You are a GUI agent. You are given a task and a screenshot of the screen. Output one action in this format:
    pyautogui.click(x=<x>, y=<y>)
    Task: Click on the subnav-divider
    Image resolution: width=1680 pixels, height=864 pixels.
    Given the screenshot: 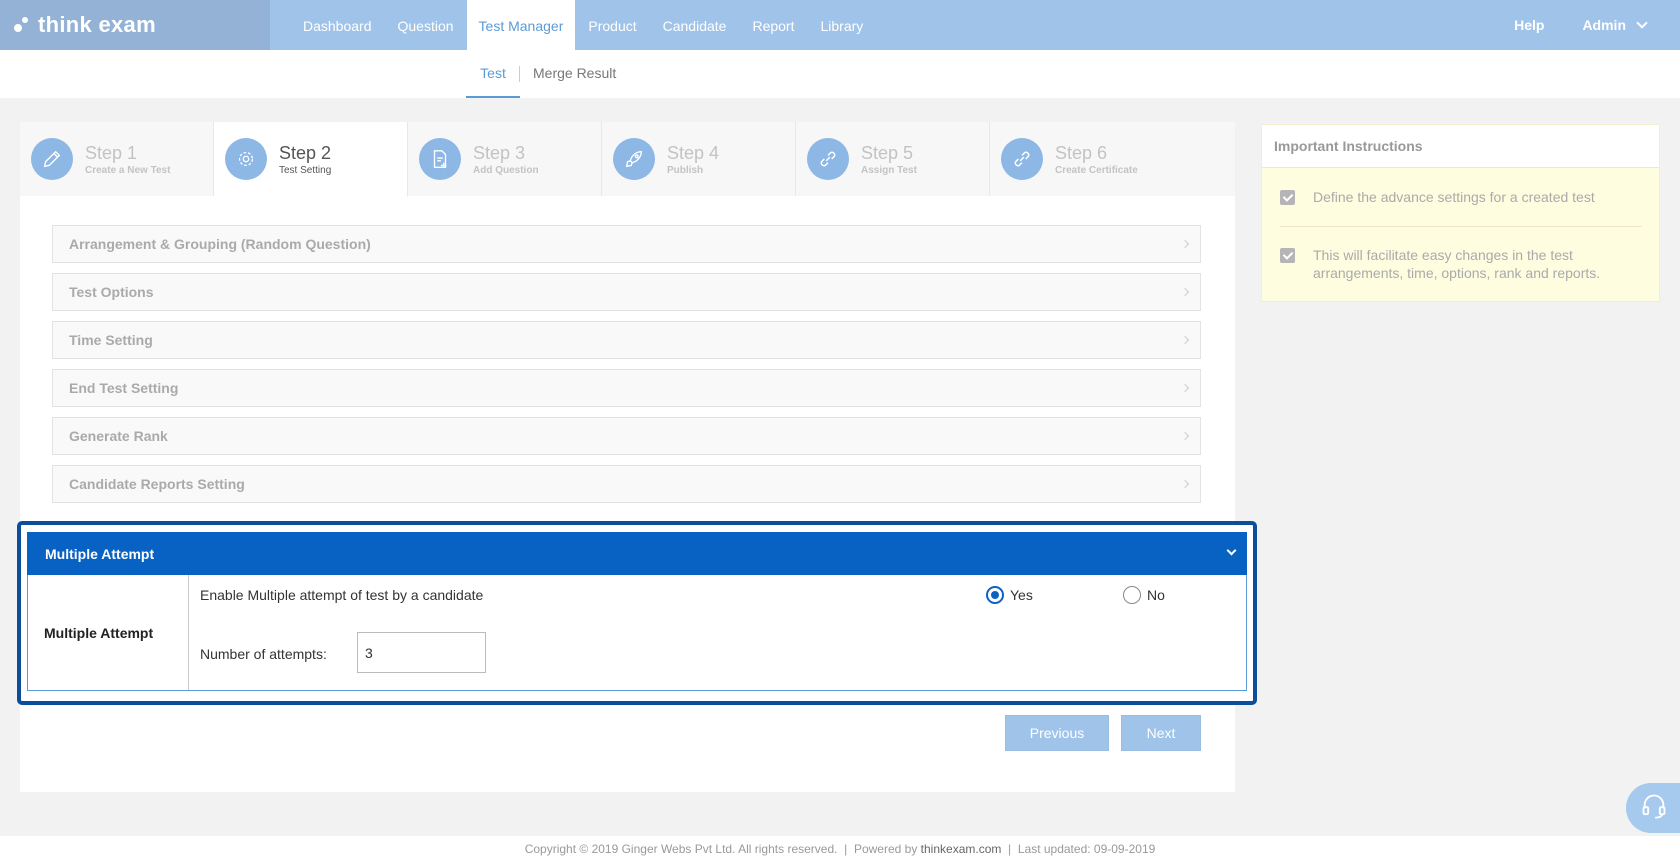 What is the action you would take?
    pyautogui.click(x=519, y=74)
    